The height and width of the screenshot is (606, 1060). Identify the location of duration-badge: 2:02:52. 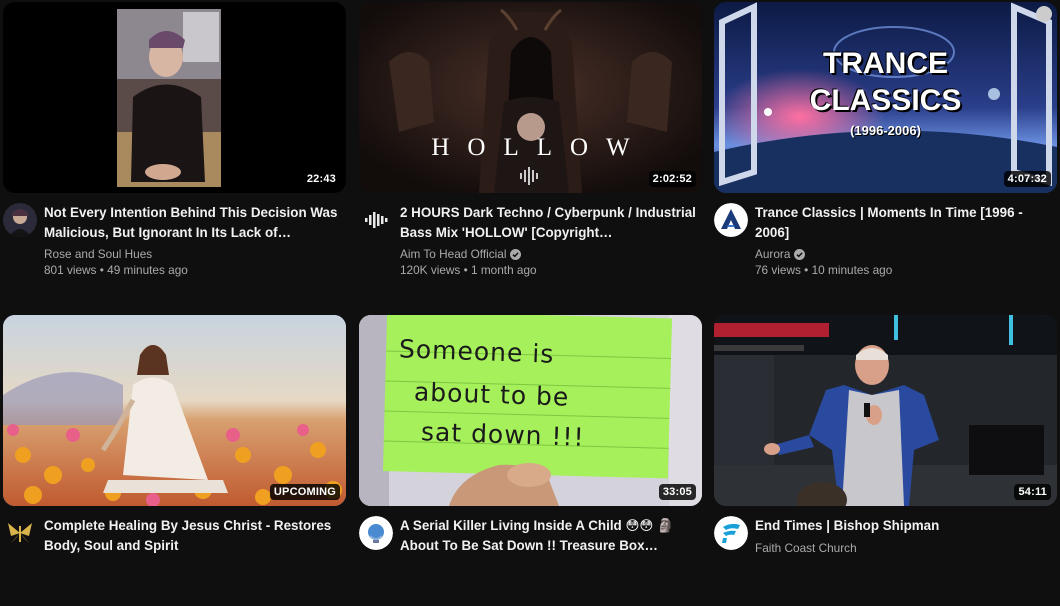
(672, 179).